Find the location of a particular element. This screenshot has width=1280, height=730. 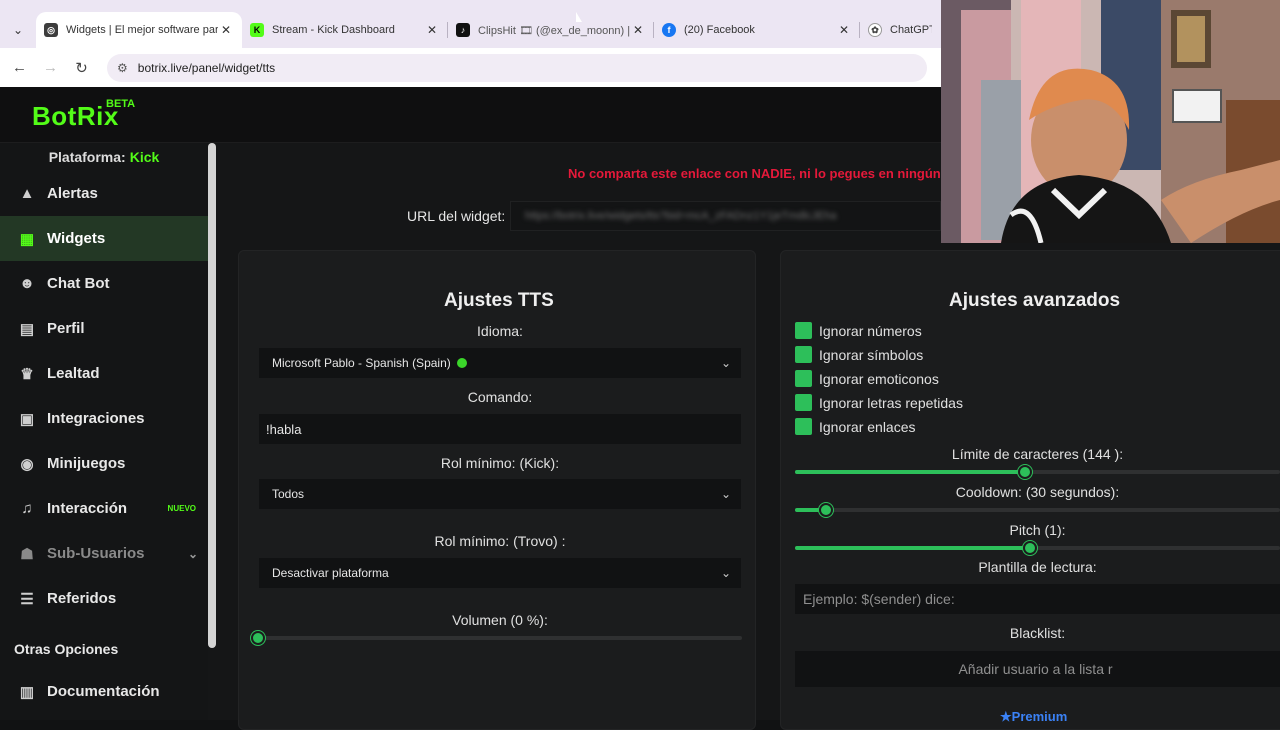

webcam-image is located at coordinates (1110, 121).